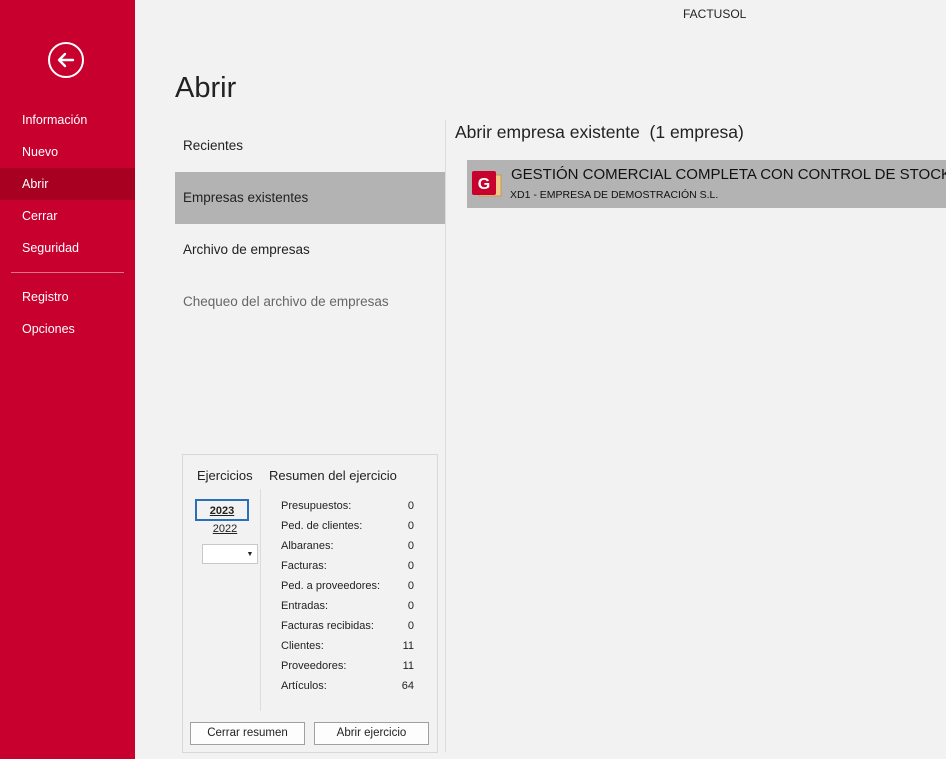  Describe the element at coordinates (614, 195) in the screenshot. I see `company-subtitle: XD1 - EMPRESA DE DEMOSTRACIÓN S.L.` at that location.